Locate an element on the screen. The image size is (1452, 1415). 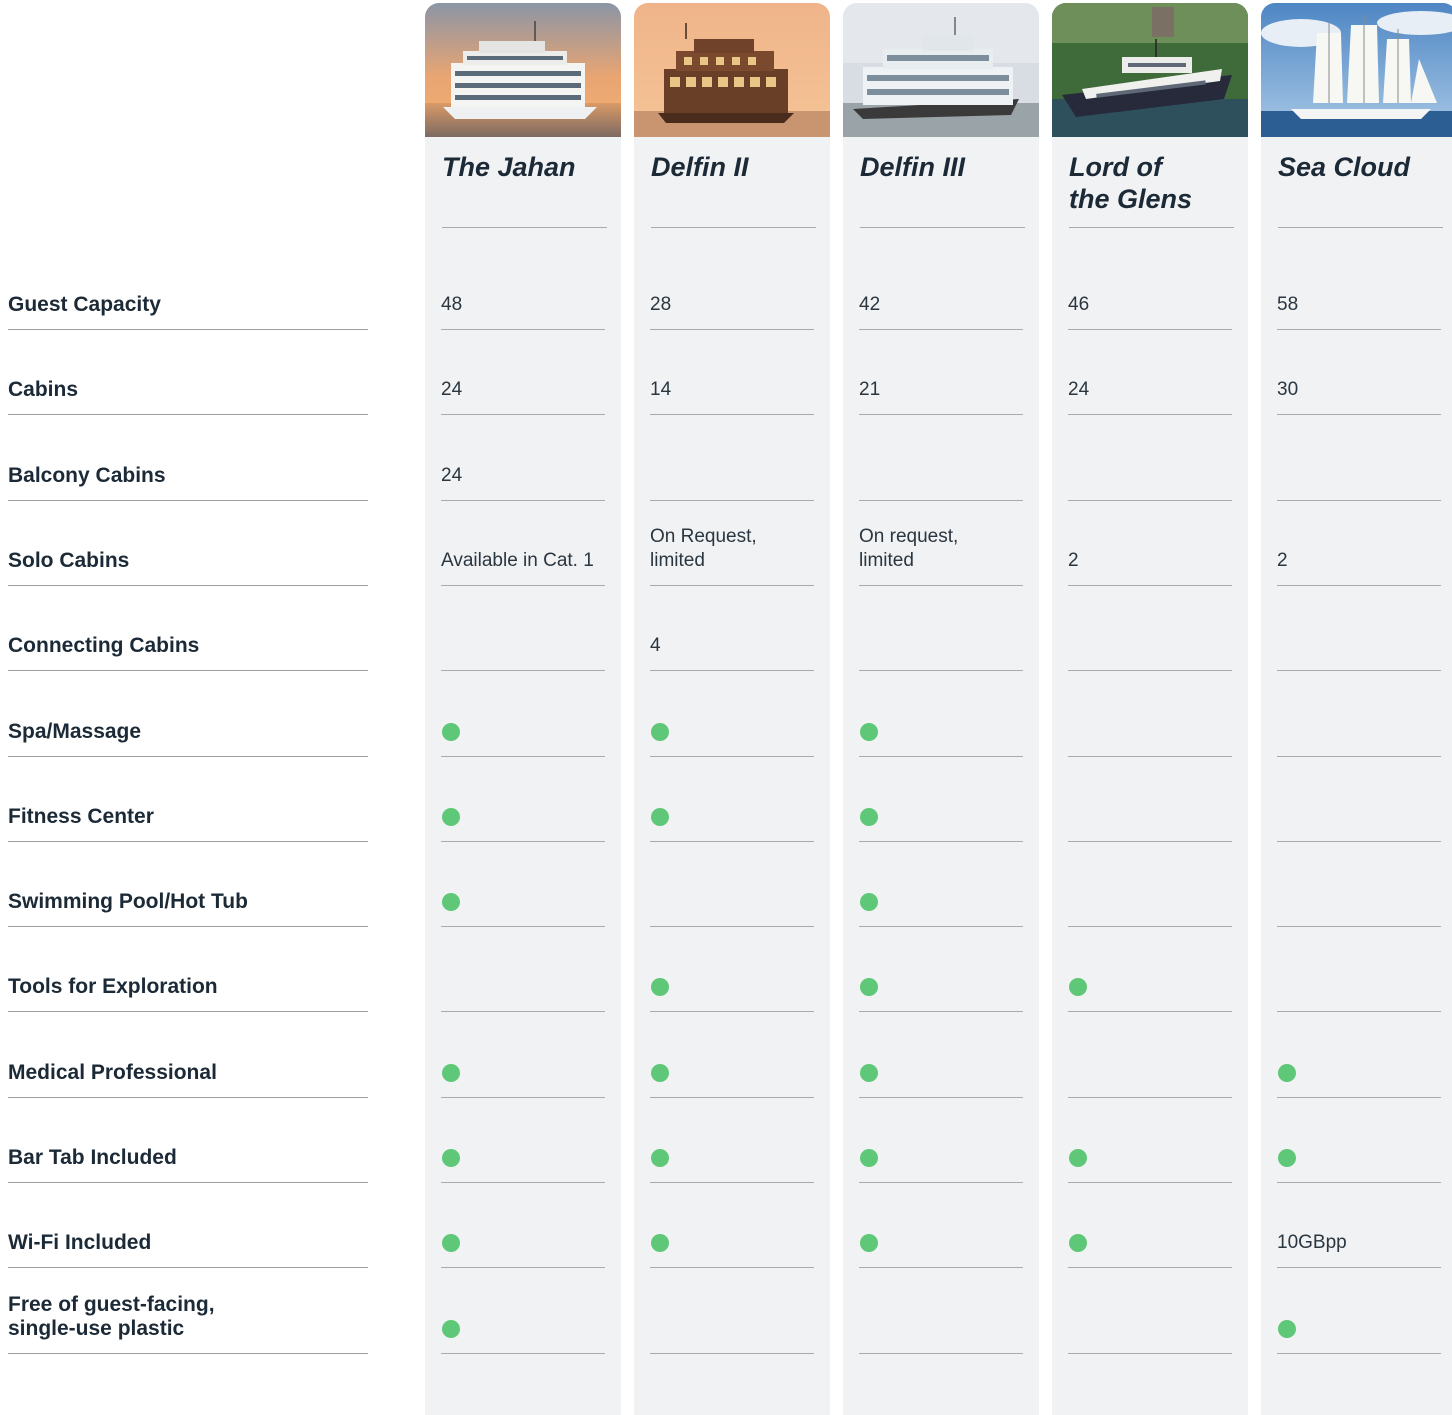
cell-guest-capacity: 48 is located at coordinates (523, 287).